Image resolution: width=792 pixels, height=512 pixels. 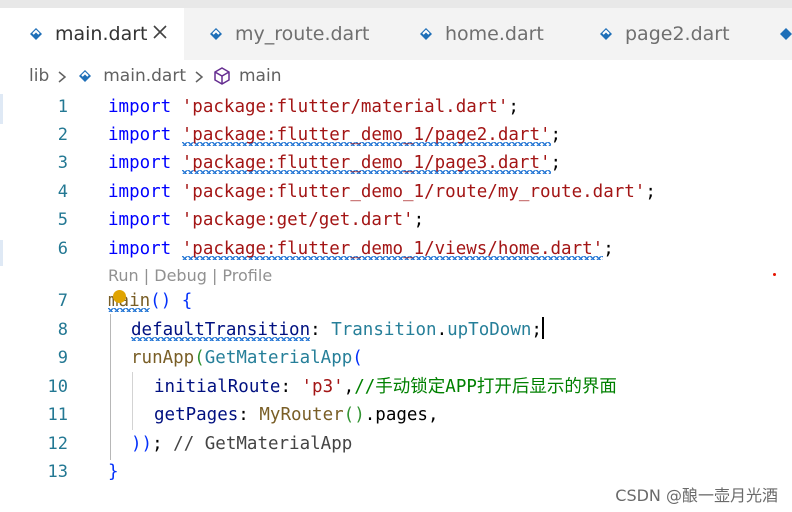 What do you see at coordinates (190, 276) in the screenshot?
I see `codelens-run-debug-profile: Run | Debug | Profile` at bounding box center [190, 276].